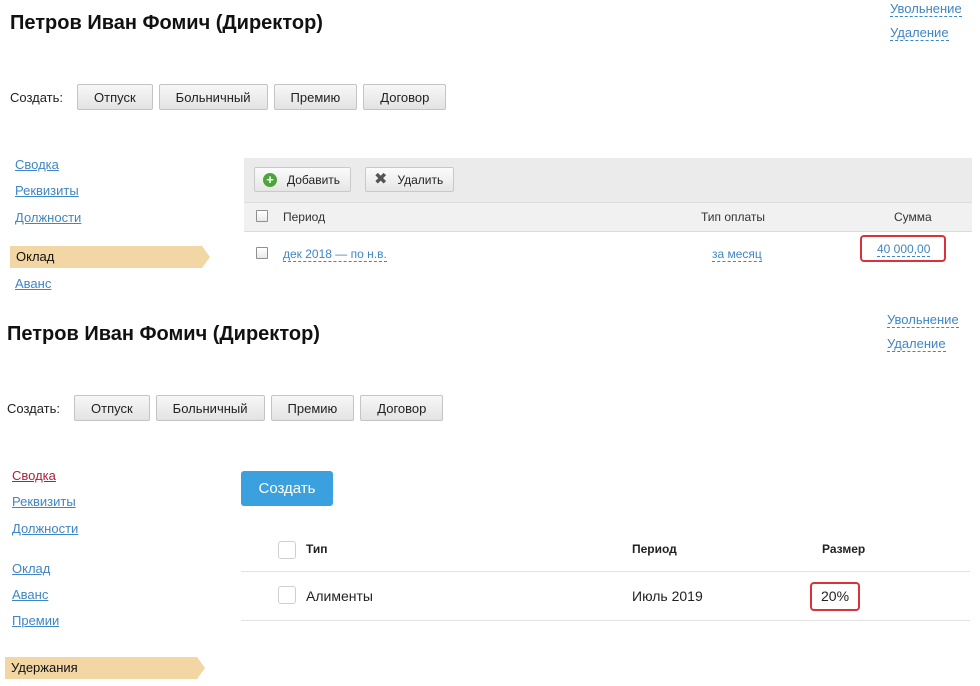  I want to click on deductions-table: Тип Период Размер Алименты Июль 2019 20%, so click(605, 576).